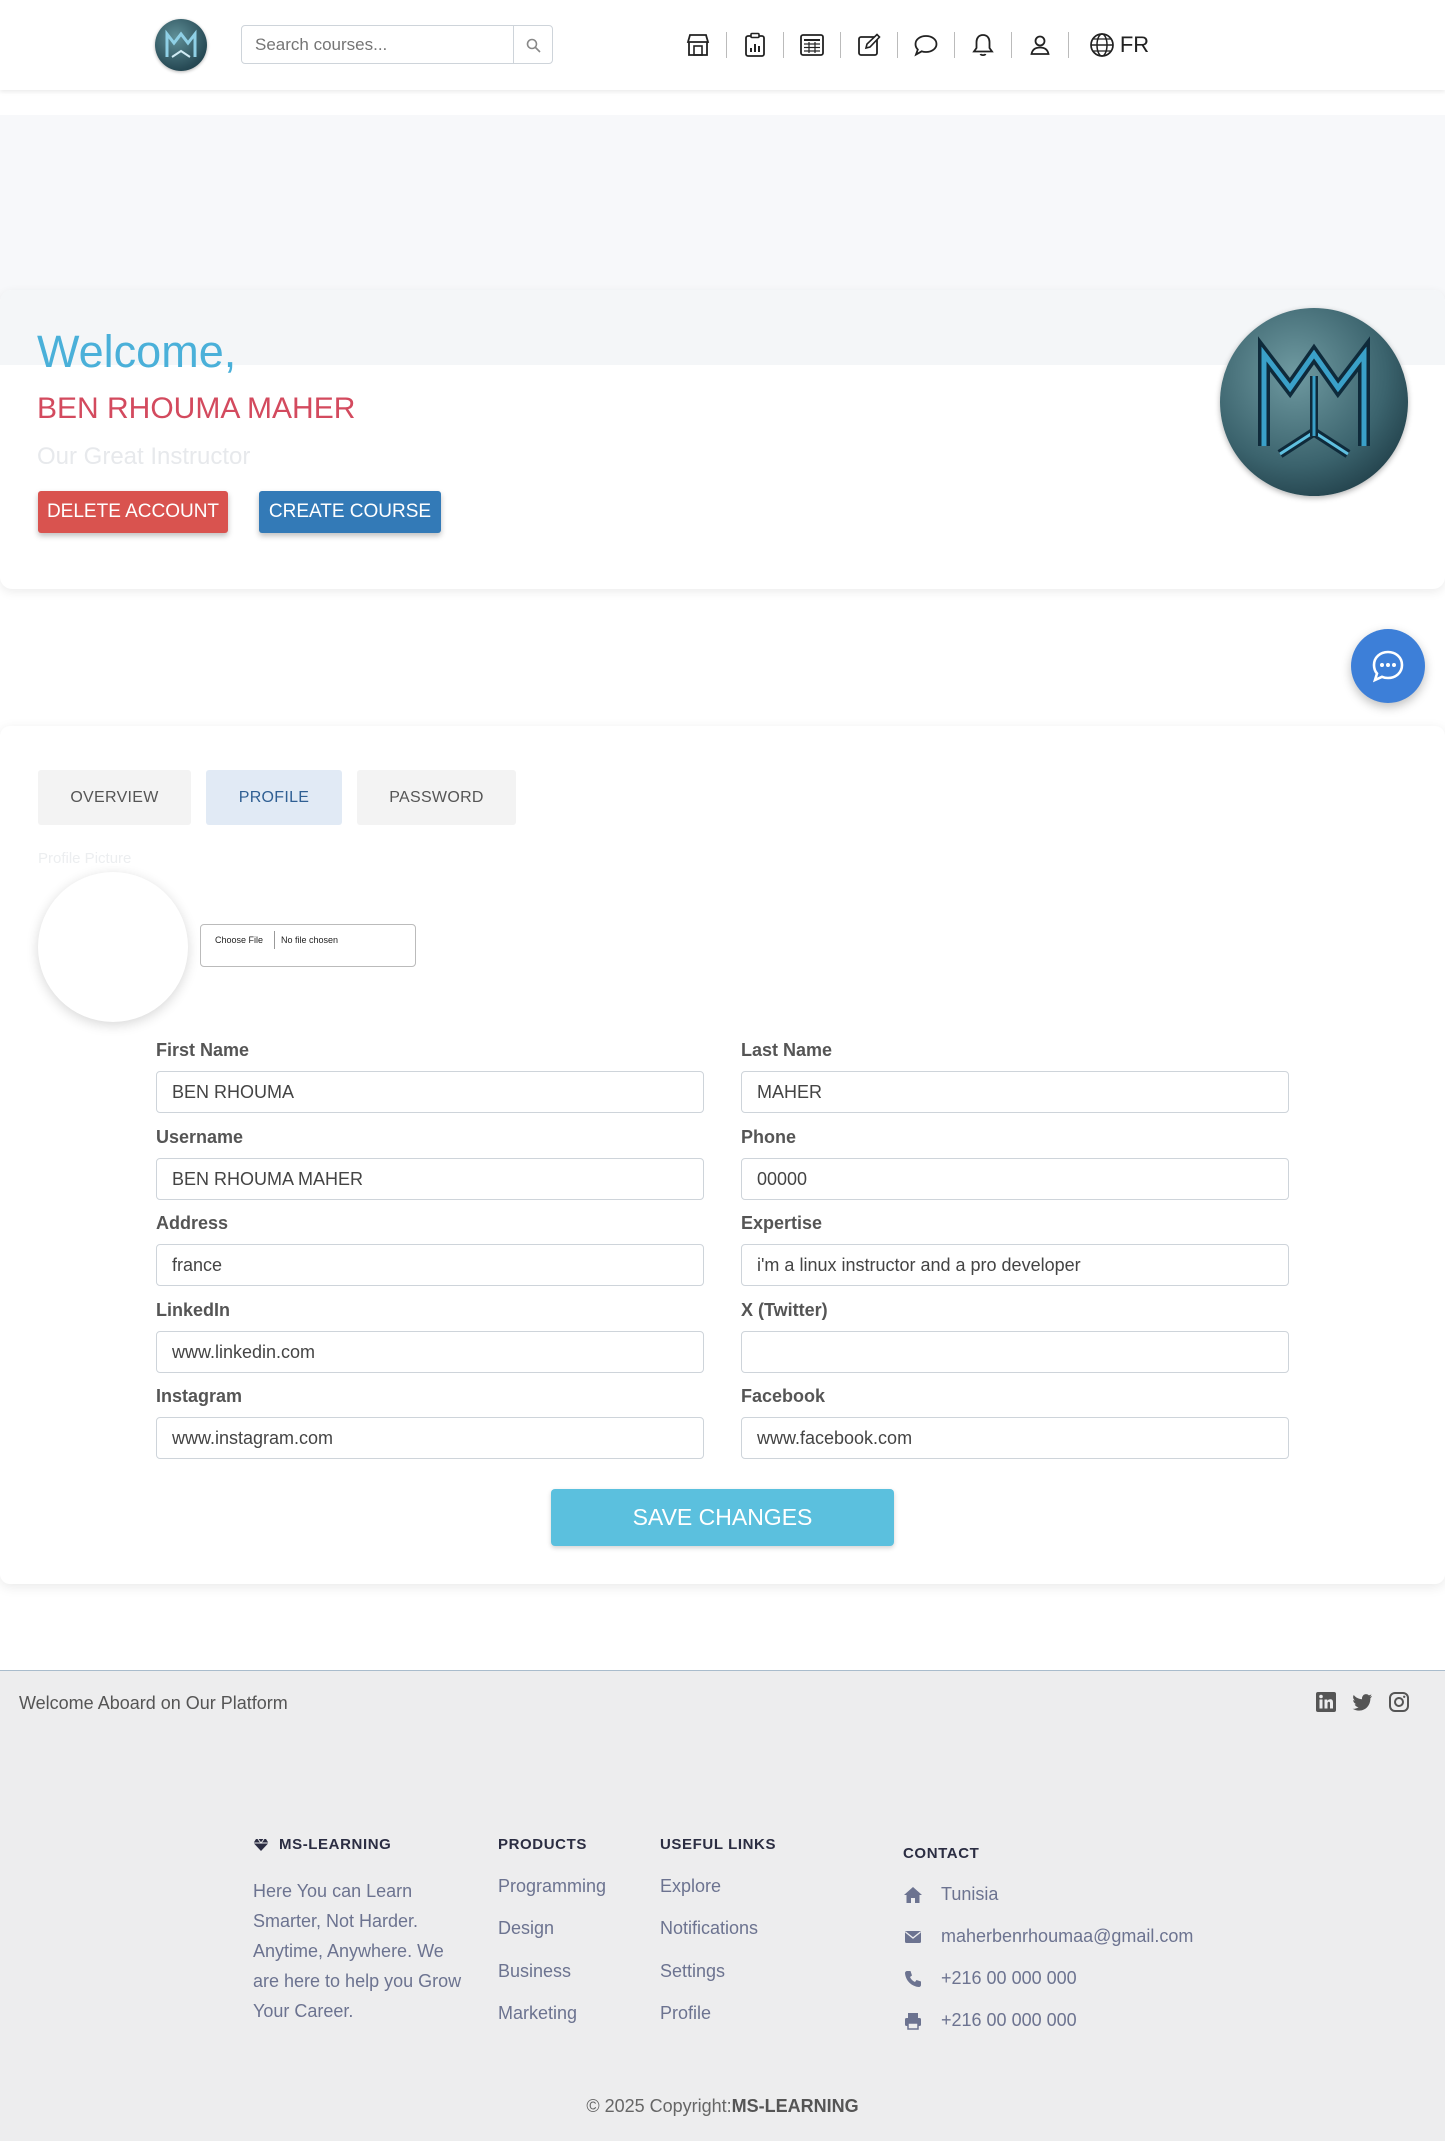  I want to click on instagram-field, so click(430, 1438).